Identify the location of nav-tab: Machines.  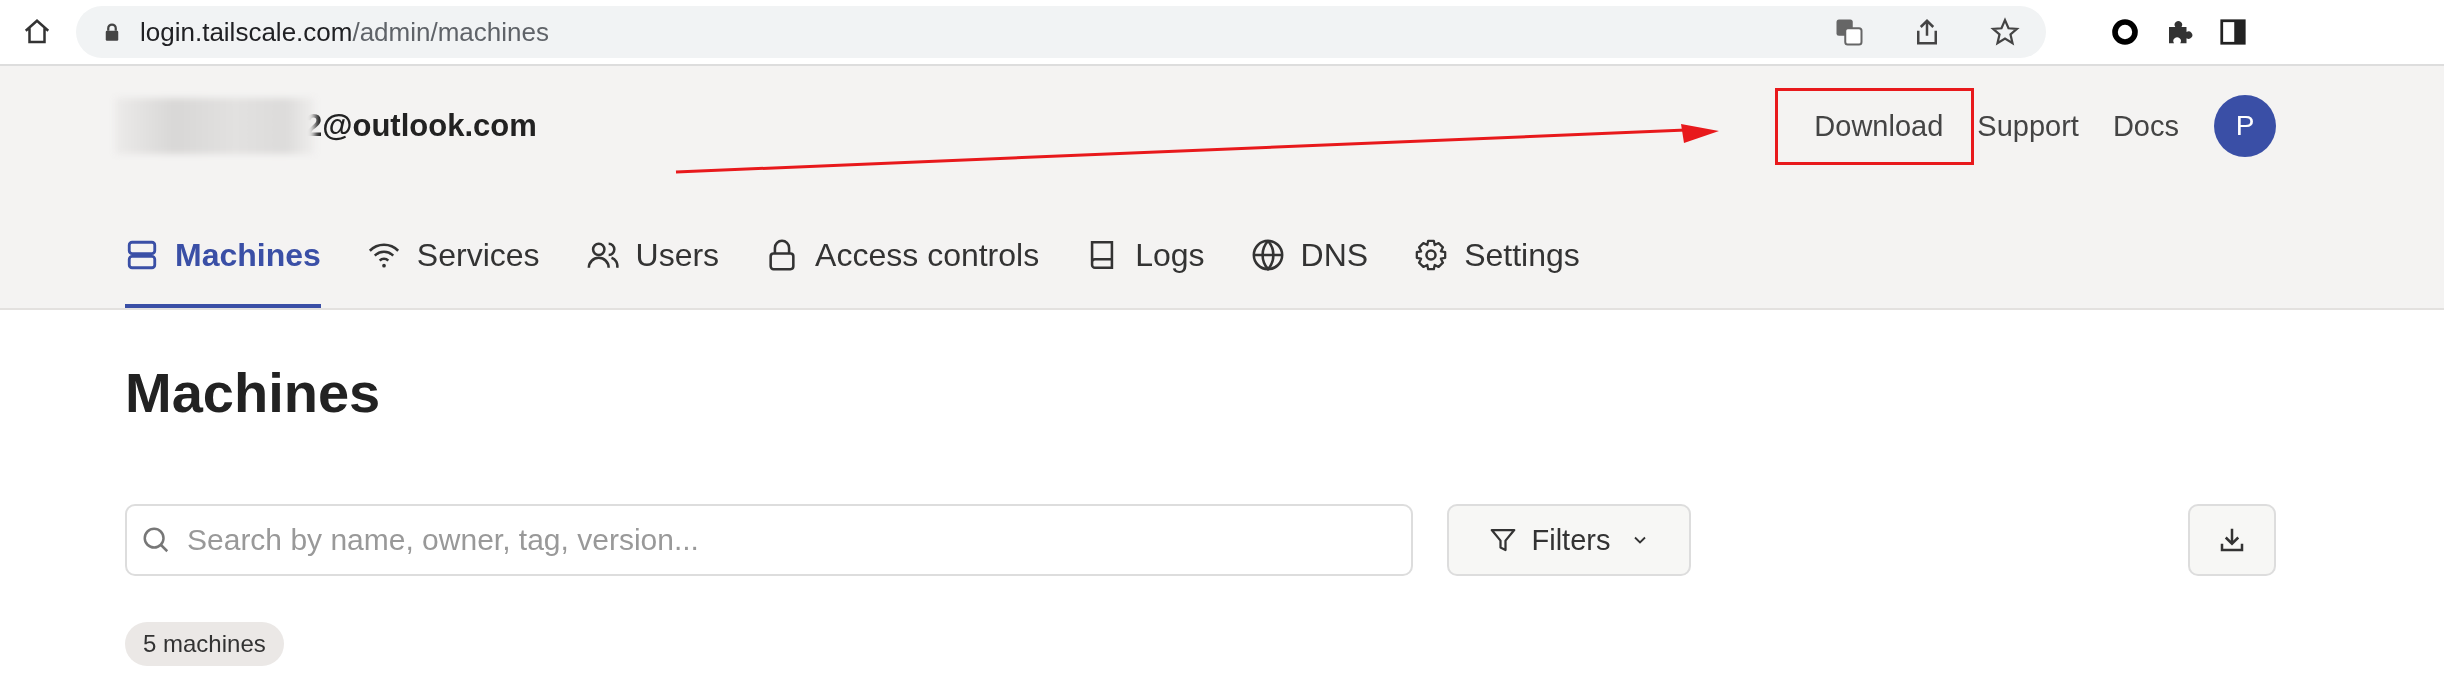
(223, 247).